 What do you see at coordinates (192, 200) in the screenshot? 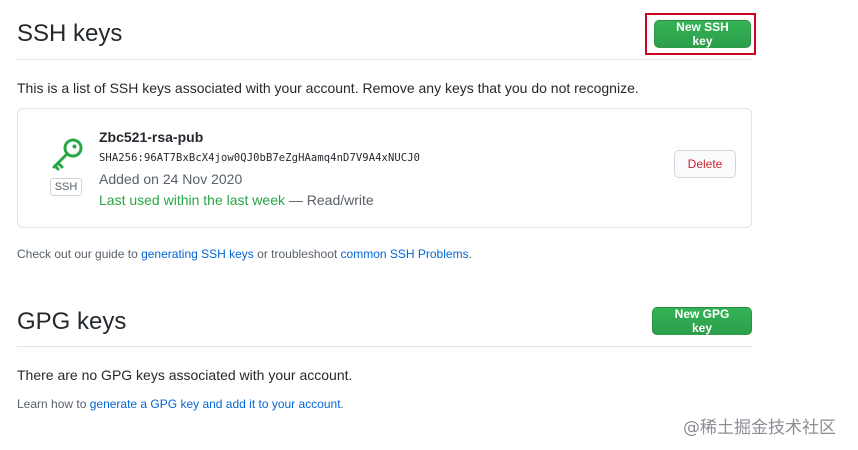
I see `ssh-key-last-used: Last used within the last week` at bounding box center [192, 200].